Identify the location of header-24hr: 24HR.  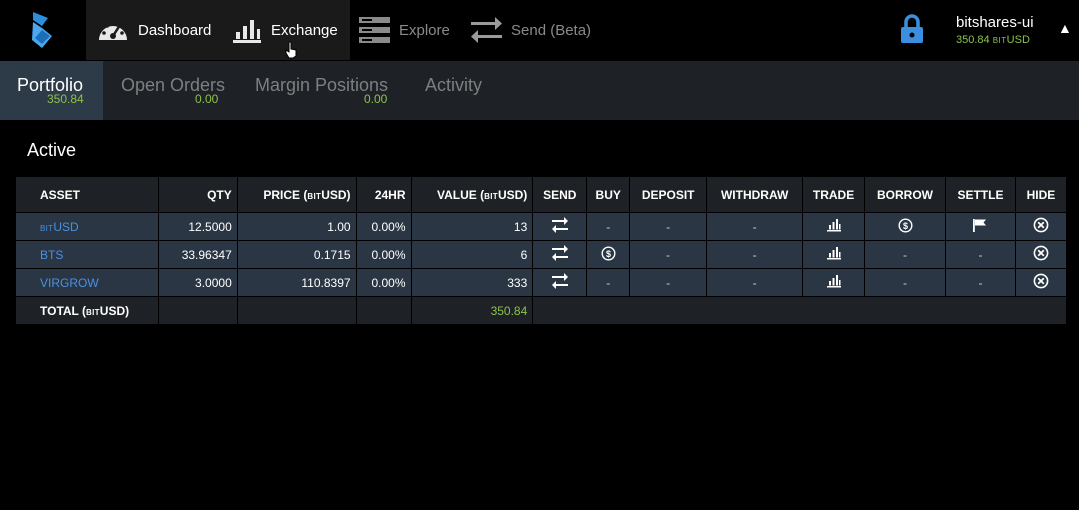
(383, 194).